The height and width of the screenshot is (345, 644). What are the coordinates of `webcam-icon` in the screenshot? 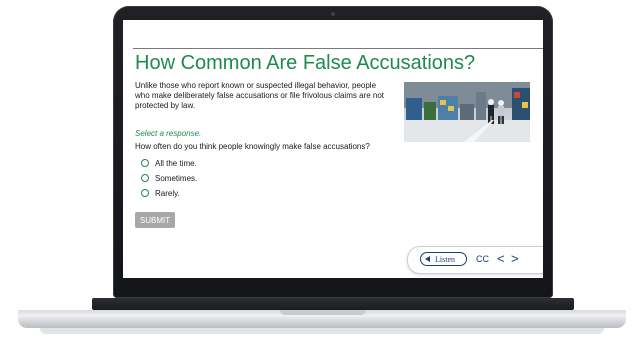 It's located at (333, 14).